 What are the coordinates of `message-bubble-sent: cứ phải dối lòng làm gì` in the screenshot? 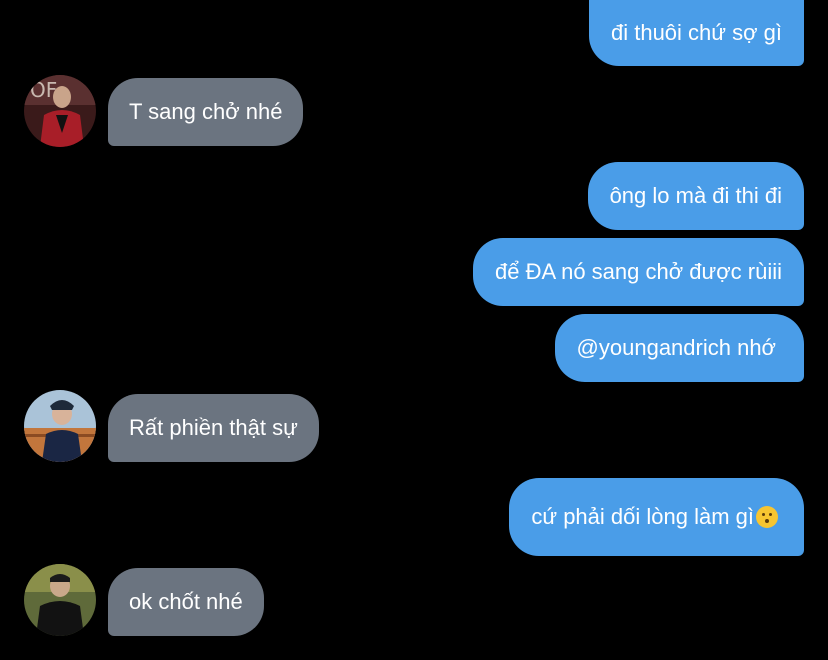 It's located at (656, 517).